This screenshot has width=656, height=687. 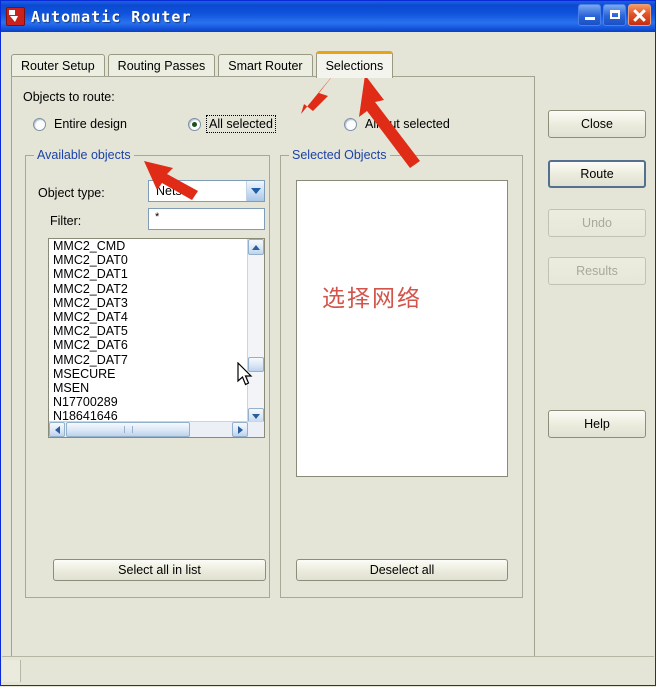 What do you see at coordinates (256, 364) in the screenshot?
I see `vertical-scroll-thumb` at bounding box center [256, 364].